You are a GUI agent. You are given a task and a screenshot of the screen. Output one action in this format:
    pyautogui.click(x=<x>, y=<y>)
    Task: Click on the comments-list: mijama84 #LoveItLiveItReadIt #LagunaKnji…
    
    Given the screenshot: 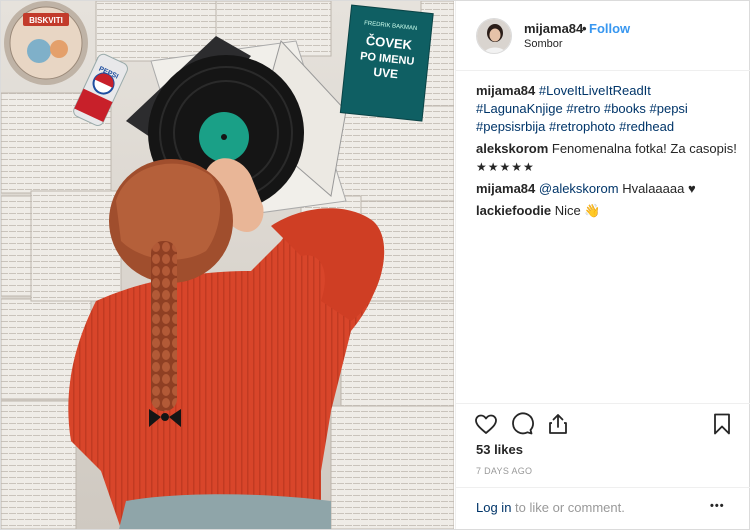 What is the action you would take?
    pyautogui.click(x=607, y=153)
    